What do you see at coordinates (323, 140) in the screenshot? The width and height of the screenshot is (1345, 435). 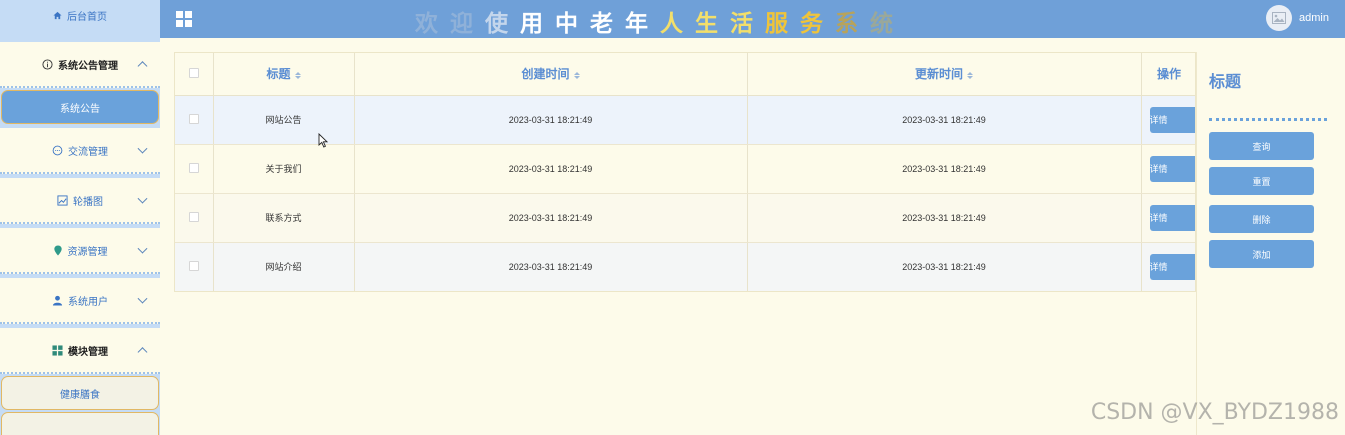 I see `mouse-cursor-icon` at bounding box center [323, 140].